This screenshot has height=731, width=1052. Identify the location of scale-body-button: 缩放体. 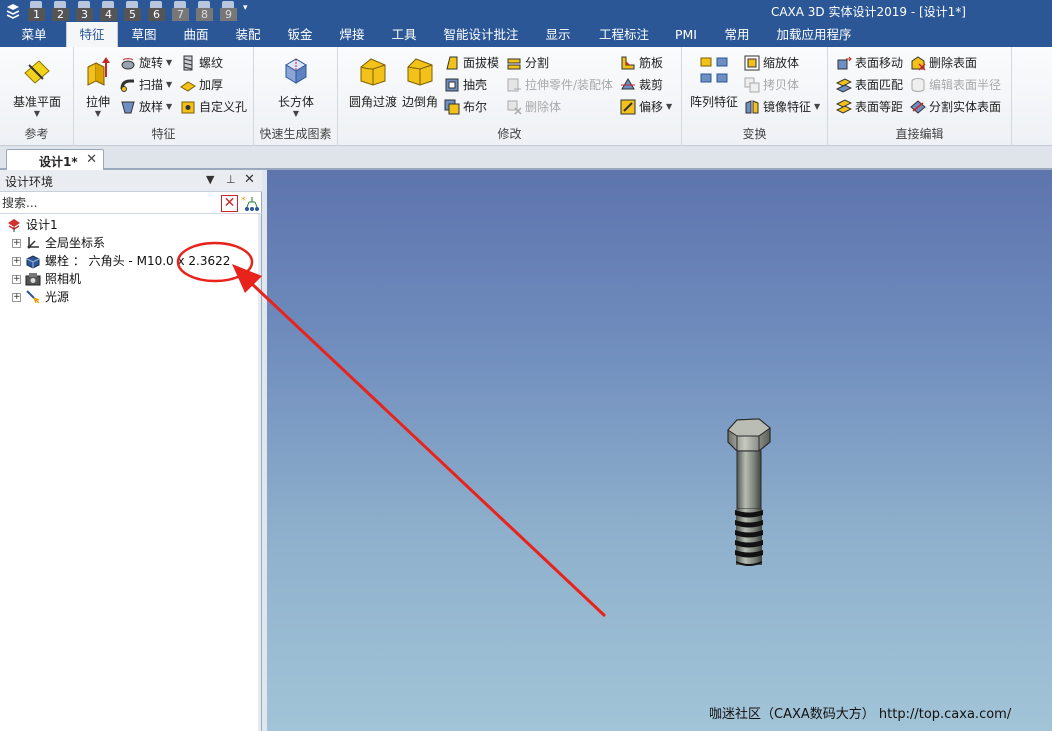
(771, 63).